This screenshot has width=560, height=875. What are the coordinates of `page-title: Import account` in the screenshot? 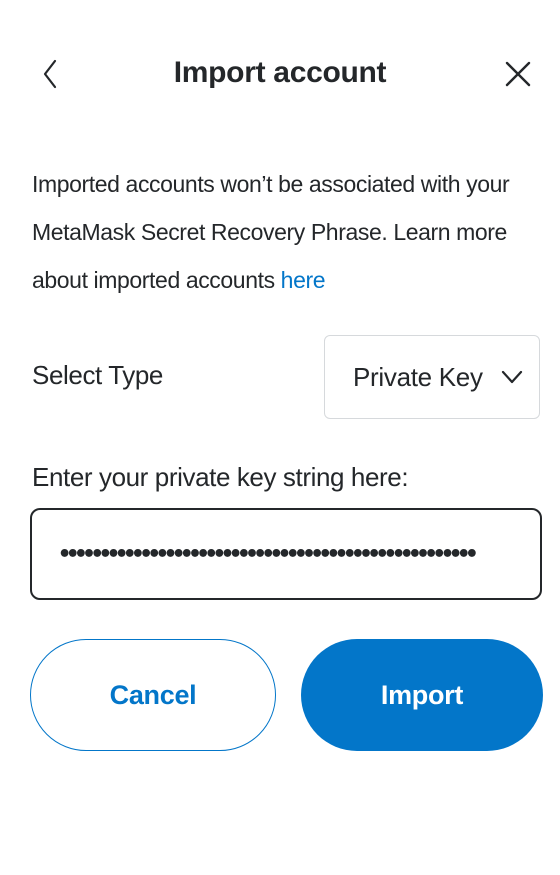 It's located at (280, 72).